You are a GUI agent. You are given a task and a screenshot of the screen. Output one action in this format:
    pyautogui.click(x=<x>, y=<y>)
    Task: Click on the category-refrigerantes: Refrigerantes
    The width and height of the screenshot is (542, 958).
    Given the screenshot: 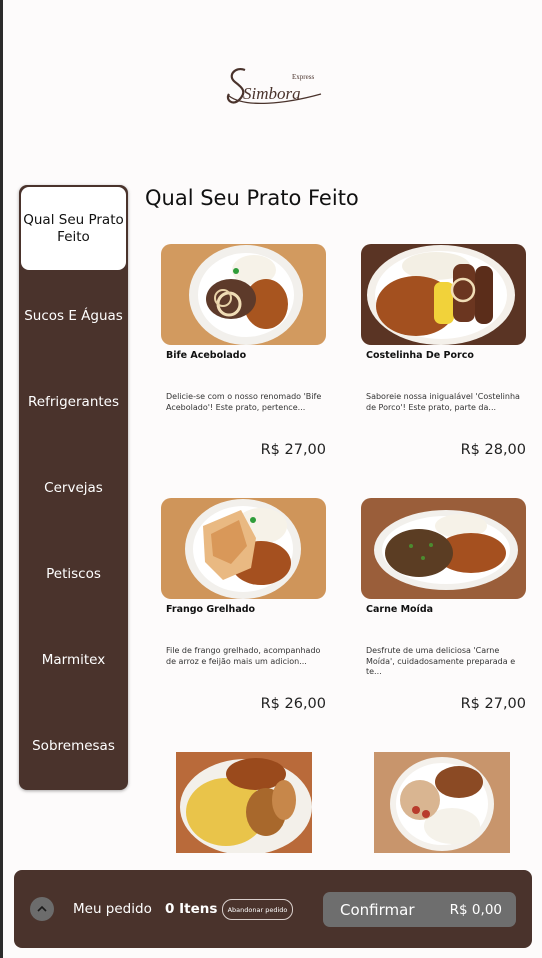 What is the action you would take?
    pyautogui.click(x=73, y=402)
    